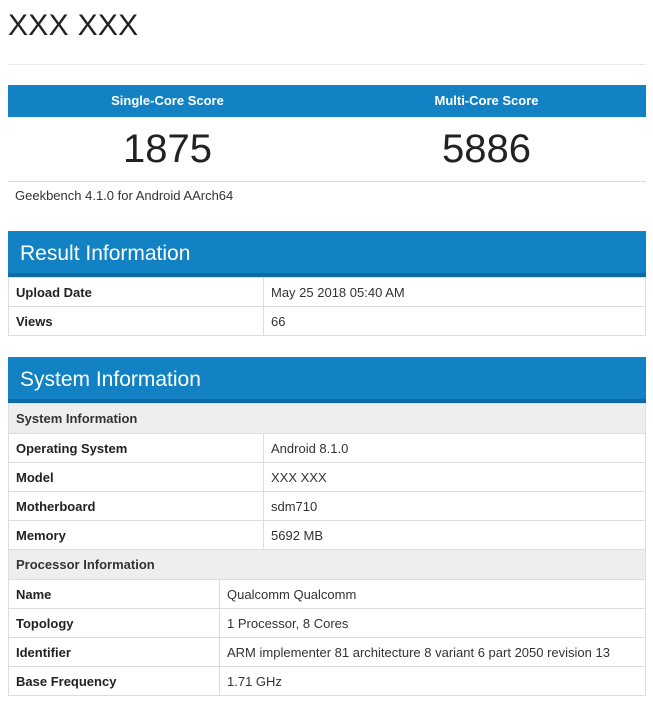 Image resolution: width=653 pixels, height=714 pixels. Describe the element at coordinates (136, 477) in the screenshot. I see `model-key: Model` at that location.